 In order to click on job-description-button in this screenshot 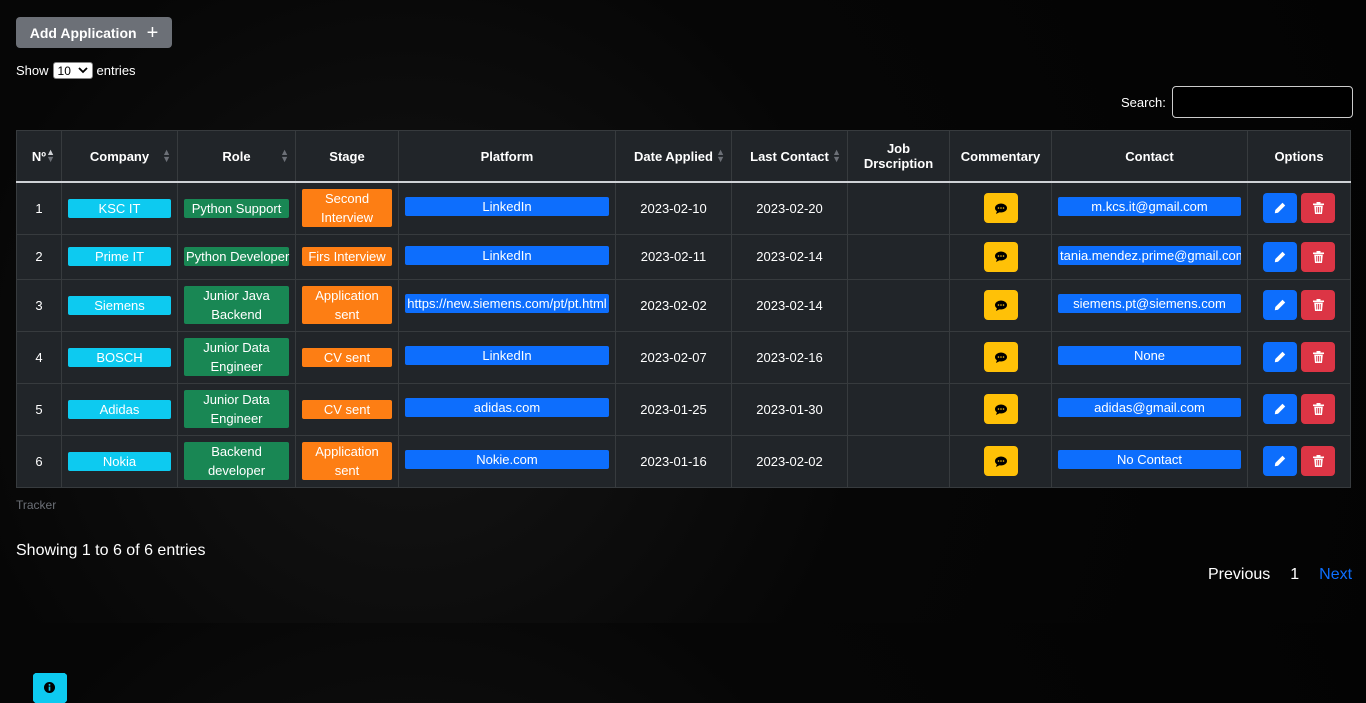, I will do `click(49, 687)`.